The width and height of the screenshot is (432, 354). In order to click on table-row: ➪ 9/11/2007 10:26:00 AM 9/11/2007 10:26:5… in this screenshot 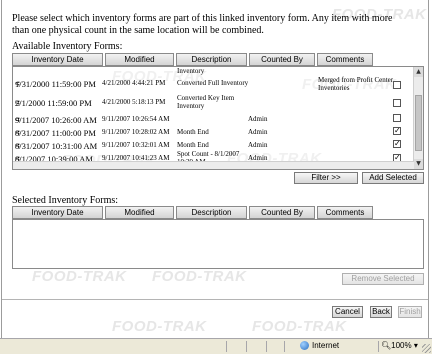, I will do `click(214, 118)`.